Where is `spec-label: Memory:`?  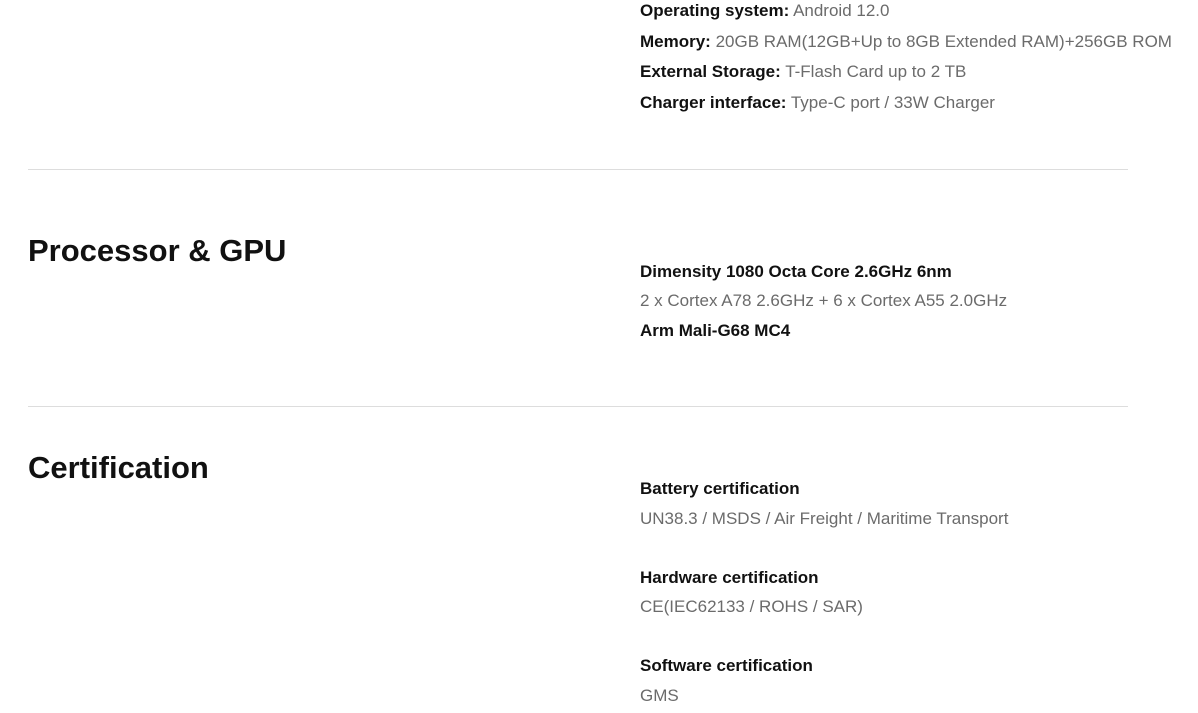
spec-label: Memory: is located at coordinates (675, 41).